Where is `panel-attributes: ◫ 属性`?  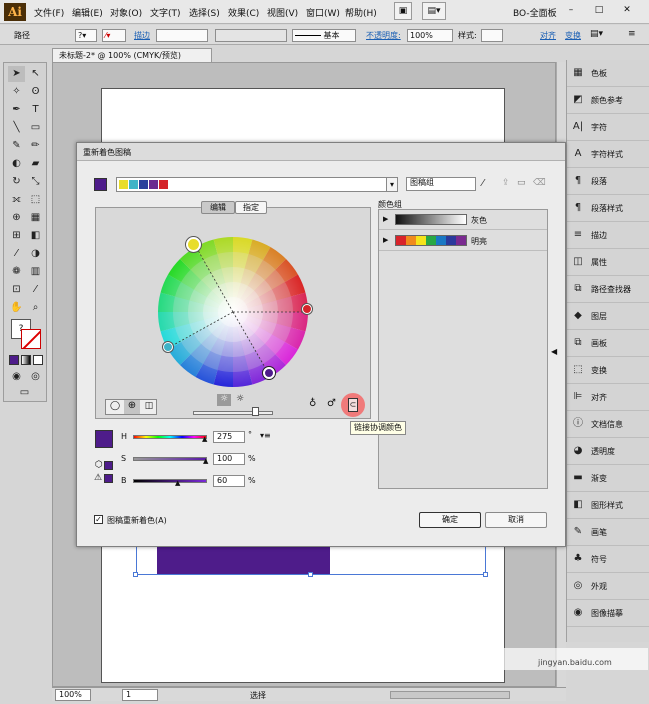
panel-attributes: ◫ 属性 is located at coordinates (608, 262).